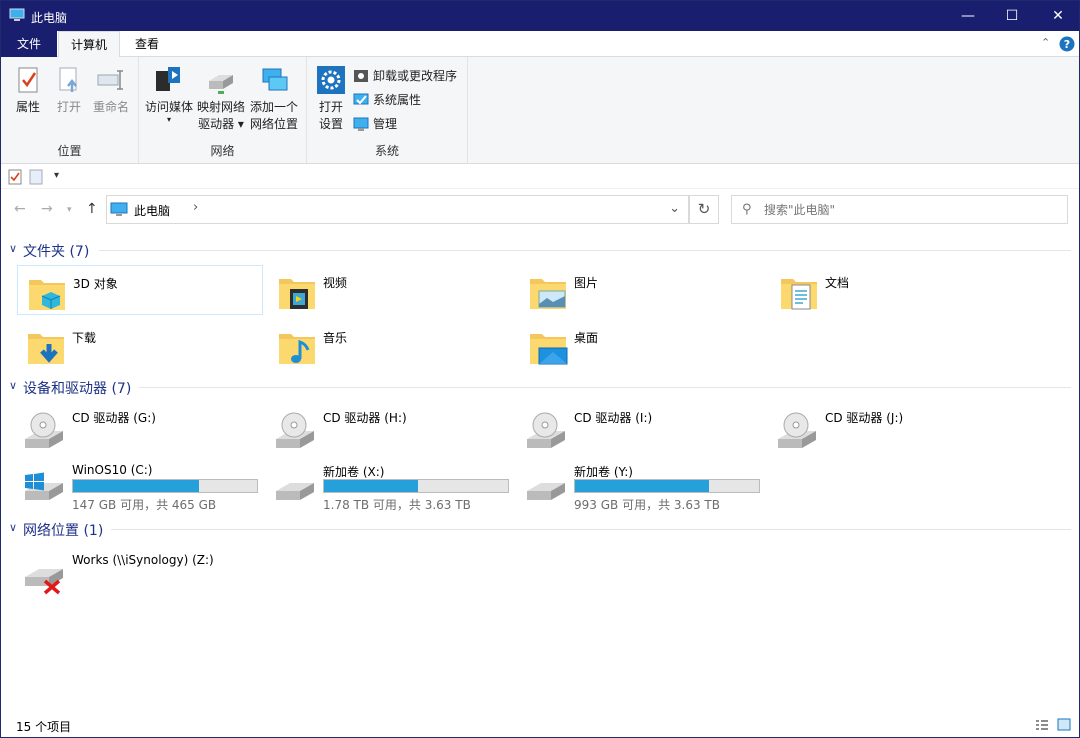  What do you see at coordinates (540, 725) in the screenshot?
I see `status-bar: 15 个项目` at bounding box center [540, 725].